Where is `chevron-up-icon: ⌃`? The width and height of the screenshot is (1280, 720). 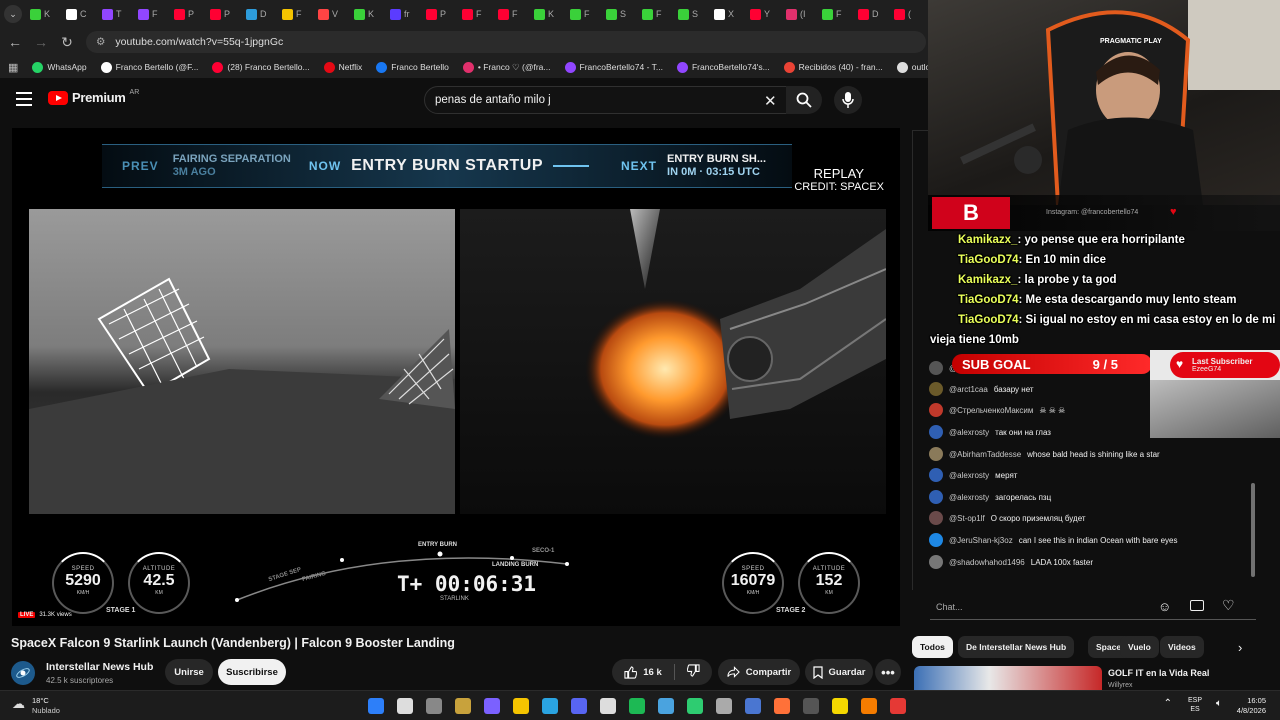 chevron-up-icon: ⌃ is located at coordinates (1168, 703).